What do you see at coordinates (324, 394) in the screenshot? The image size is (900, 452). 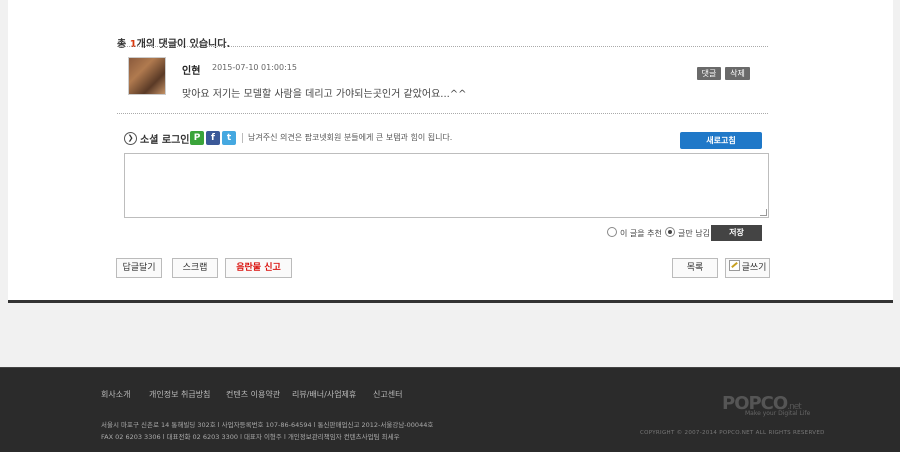 I see `footer-link-partnership: 리뷰/배너/사업제휴` at bounding box center [324, 394].